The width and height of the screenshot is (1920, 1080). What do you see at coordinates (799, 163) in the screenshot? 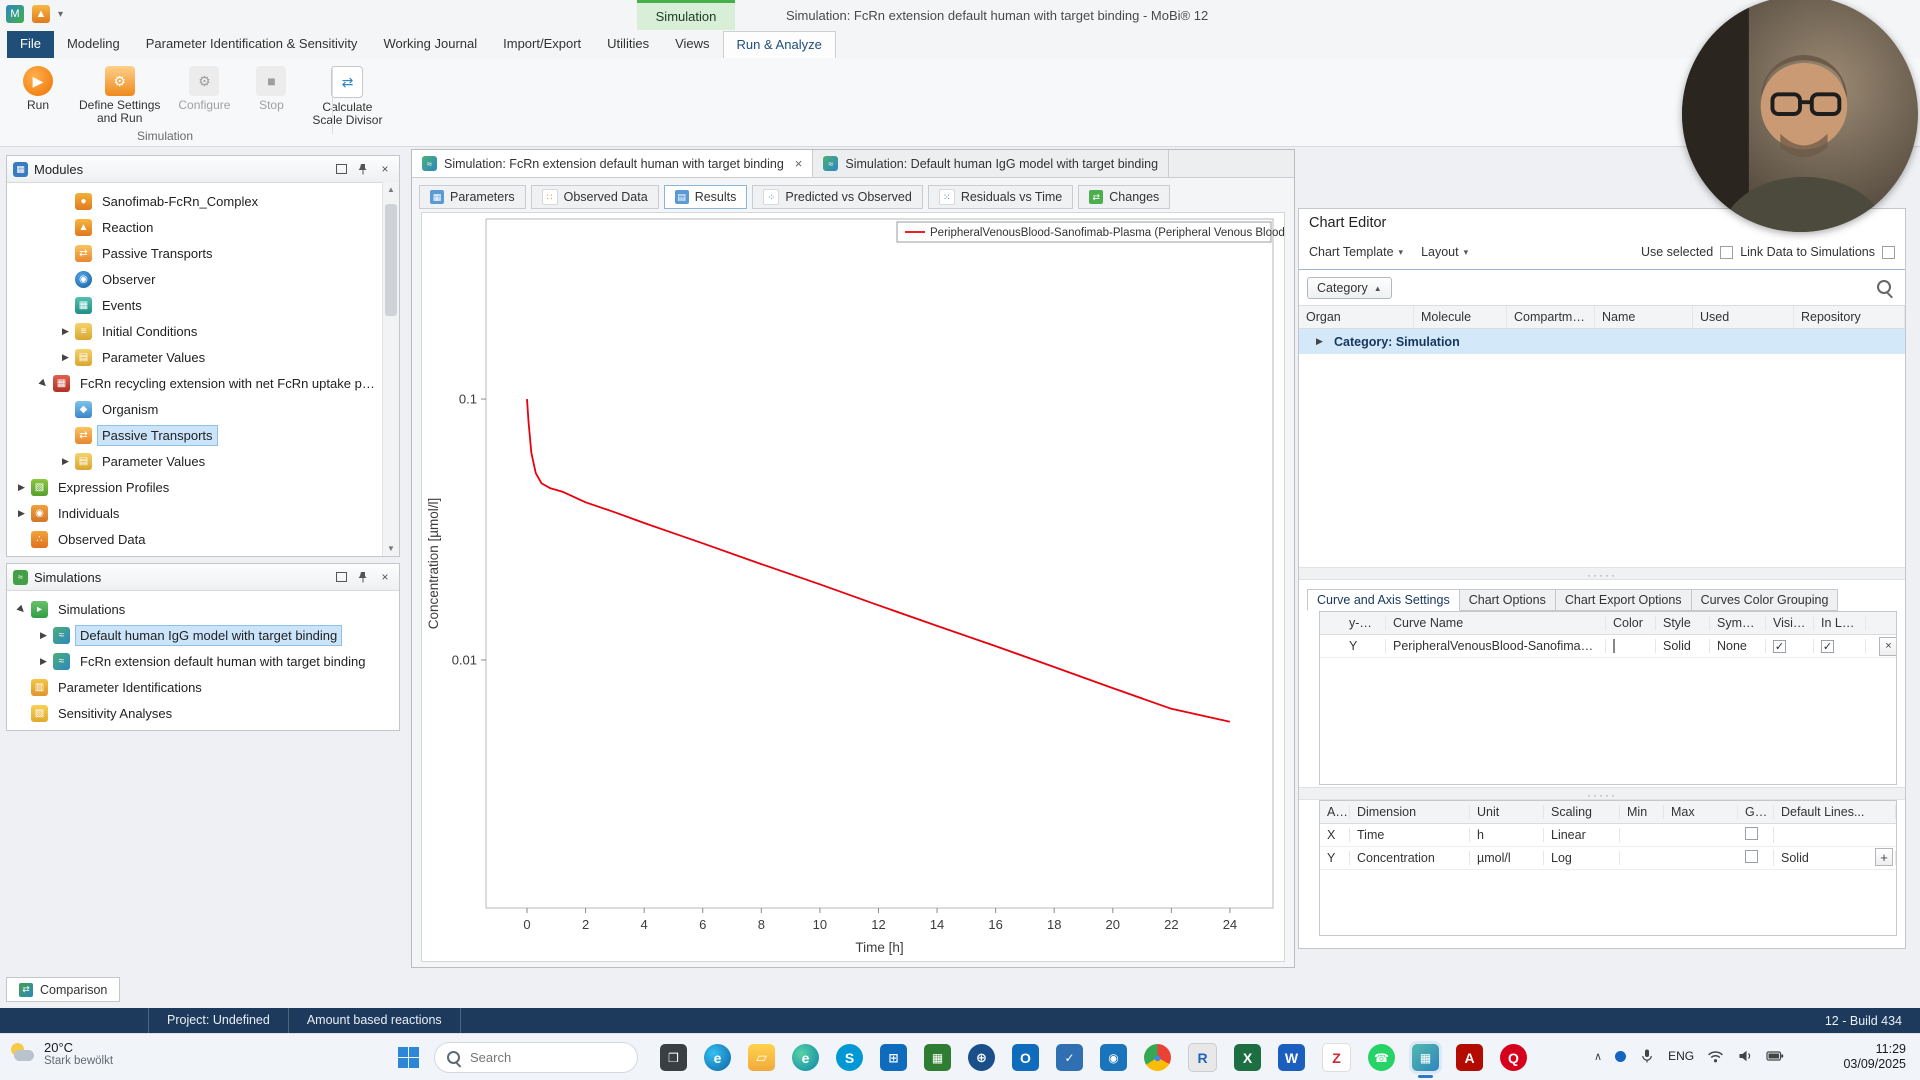
I see `close-tab-icon: ×` at bounding box center [799, 163].